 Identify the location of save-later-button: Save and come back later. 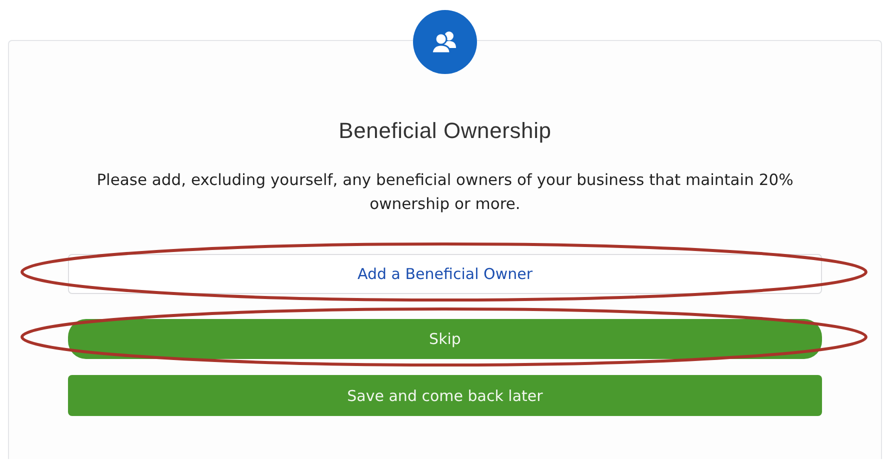
(445, 395).